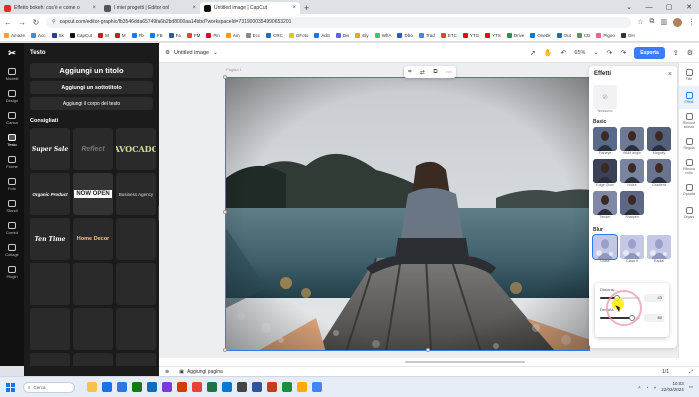  I want to click on text-style-item: Business Agency, so click(136, 194).